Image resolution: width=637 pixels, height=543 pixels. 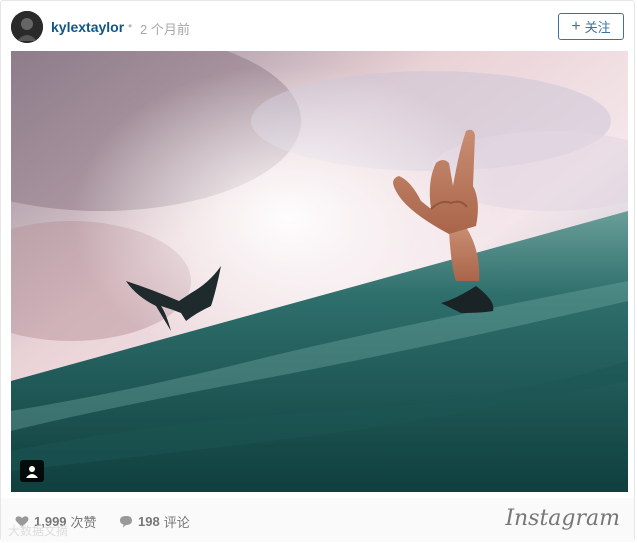 I want to click on watermark-text: 大数据文摘, so click(x=38, y=531).